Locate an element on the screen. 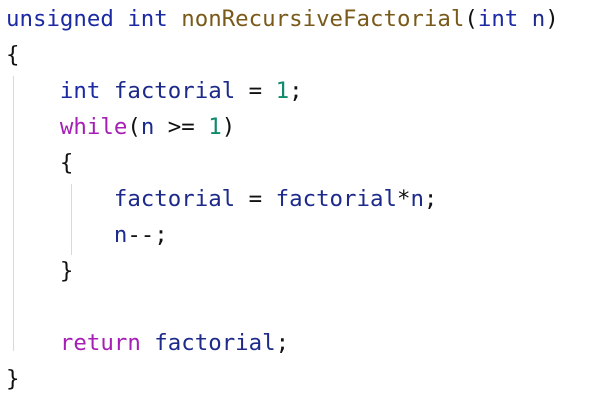 This screenshot has height=402, width=600. code-line-8: } is located at coordinates (39, 271).